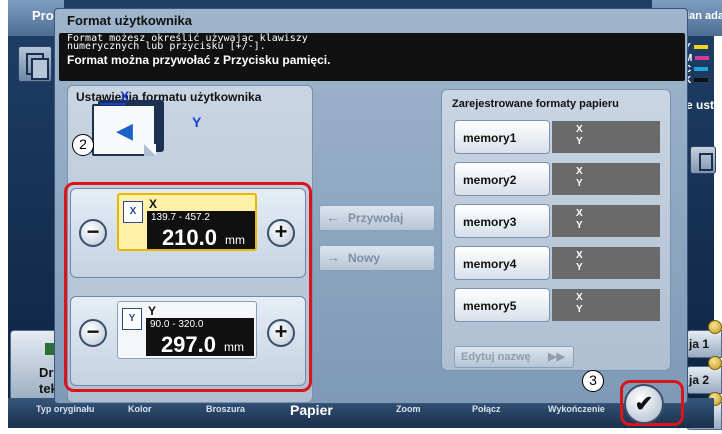 This screenshot has height=434, width=722. Describe the element at coordinates (703, 105) in the screenshot. I see `bg-settings-text: e usta` at that location.